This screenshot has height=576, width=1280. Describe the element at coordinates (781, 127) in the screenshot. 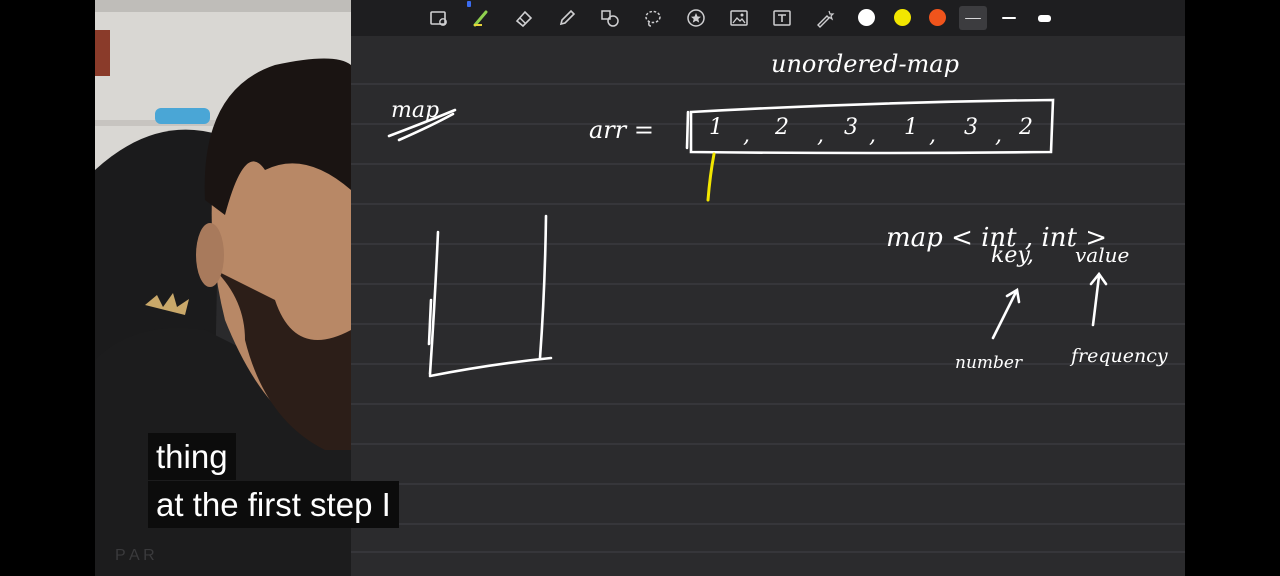

I see `array-value-2: 2` at that location.